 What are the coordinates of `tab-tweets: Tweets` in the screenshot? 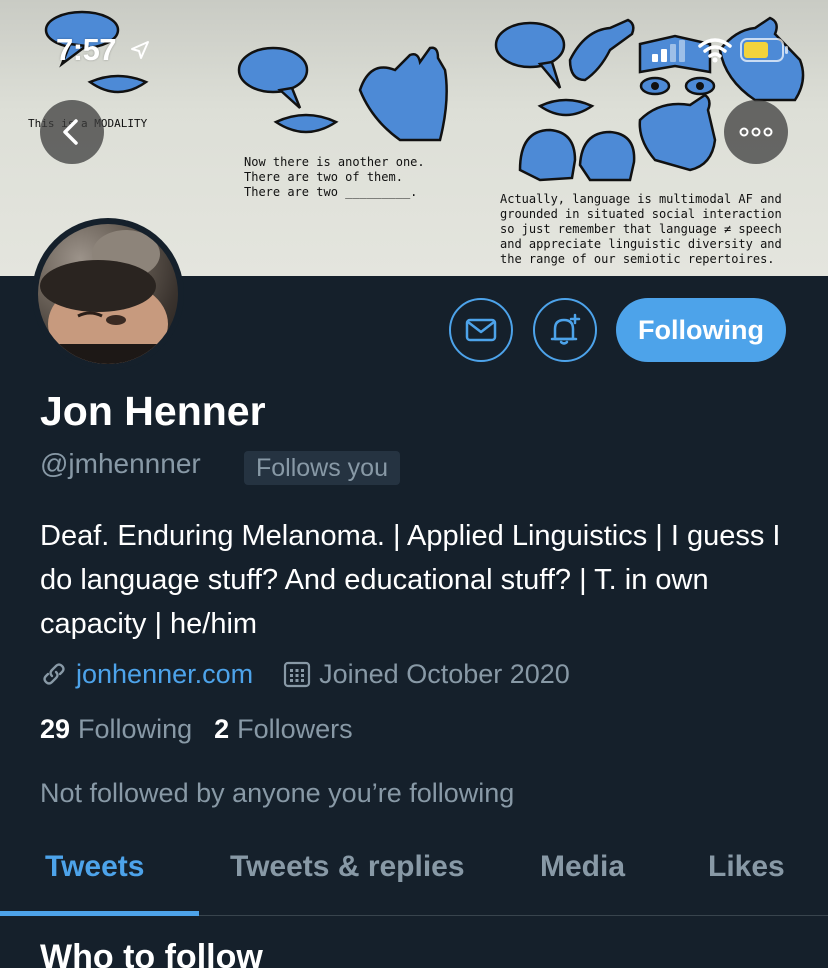 It's located at (94, 867).